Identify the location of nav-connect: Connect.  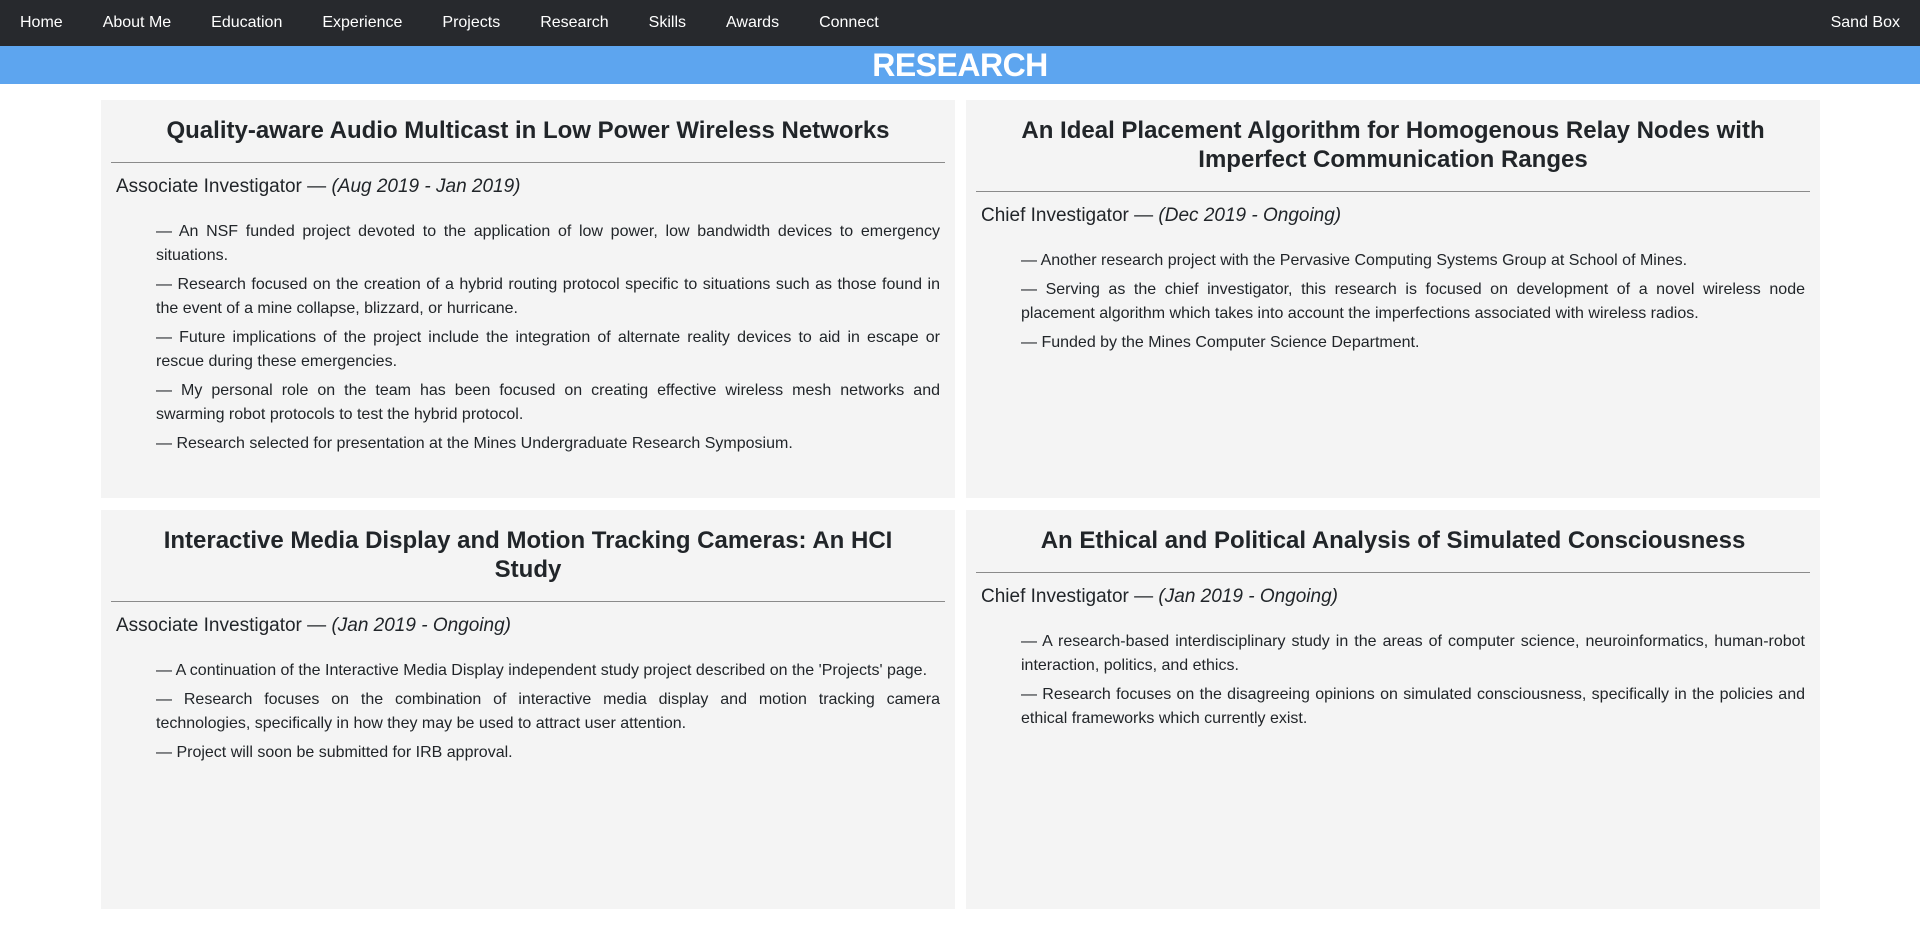
(849, 23).